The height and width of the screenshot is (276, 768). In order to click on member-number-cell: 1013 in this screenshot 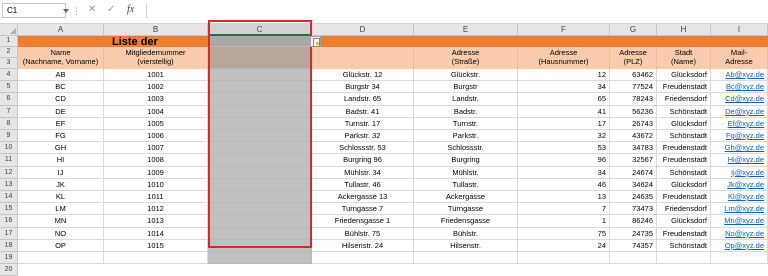, I will do `click(156, 221)`.